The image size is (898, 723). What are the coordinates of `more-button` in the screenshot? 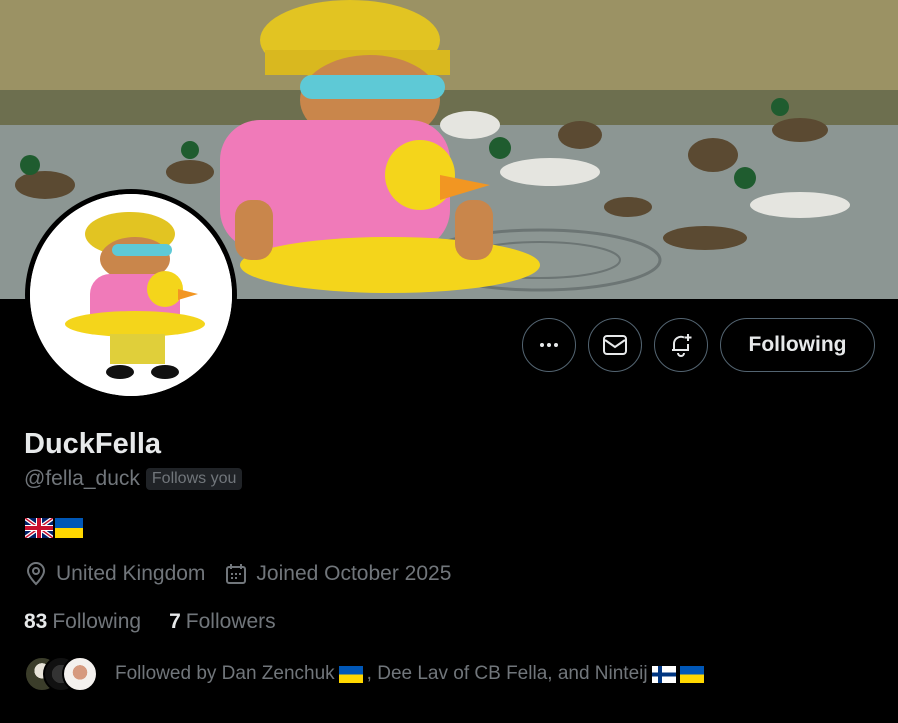 It's located at (549, 345).